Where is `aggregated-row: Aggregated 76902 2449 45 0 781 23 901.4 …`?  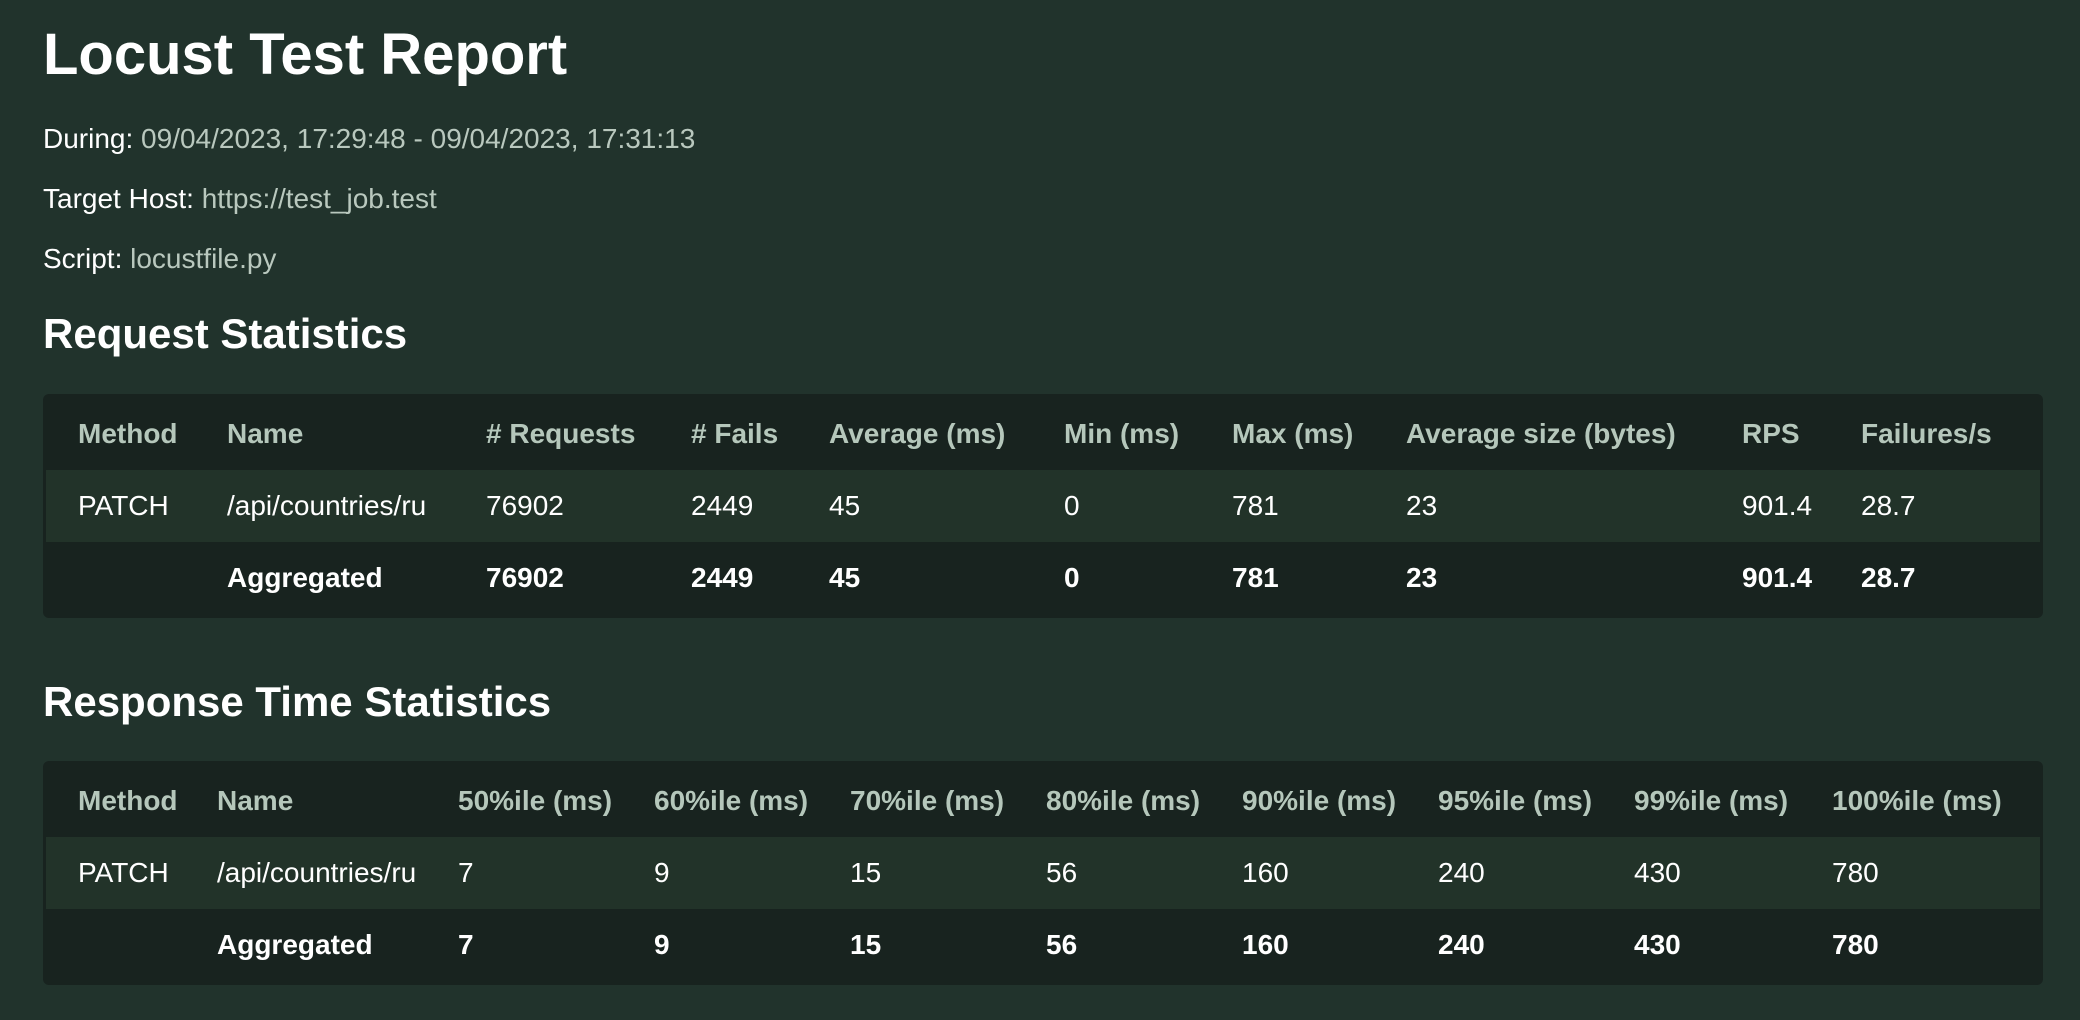 aggregated-row: Aggregated 76902 2449 45 0 781 23 901.4 … is located at coordinates (1043, 578).